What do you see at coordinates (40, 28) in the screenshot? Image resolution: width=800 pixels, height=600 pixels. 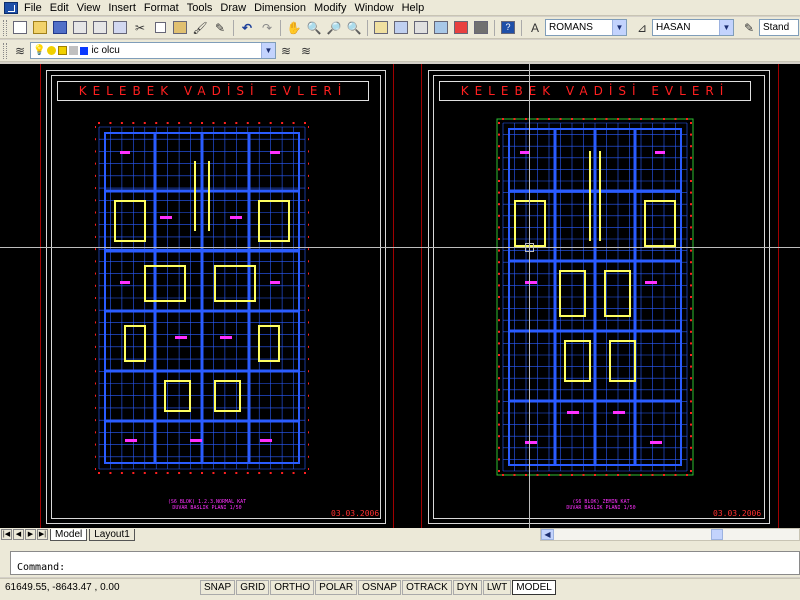 I see `open-icon` at bounding box center [40, 28].